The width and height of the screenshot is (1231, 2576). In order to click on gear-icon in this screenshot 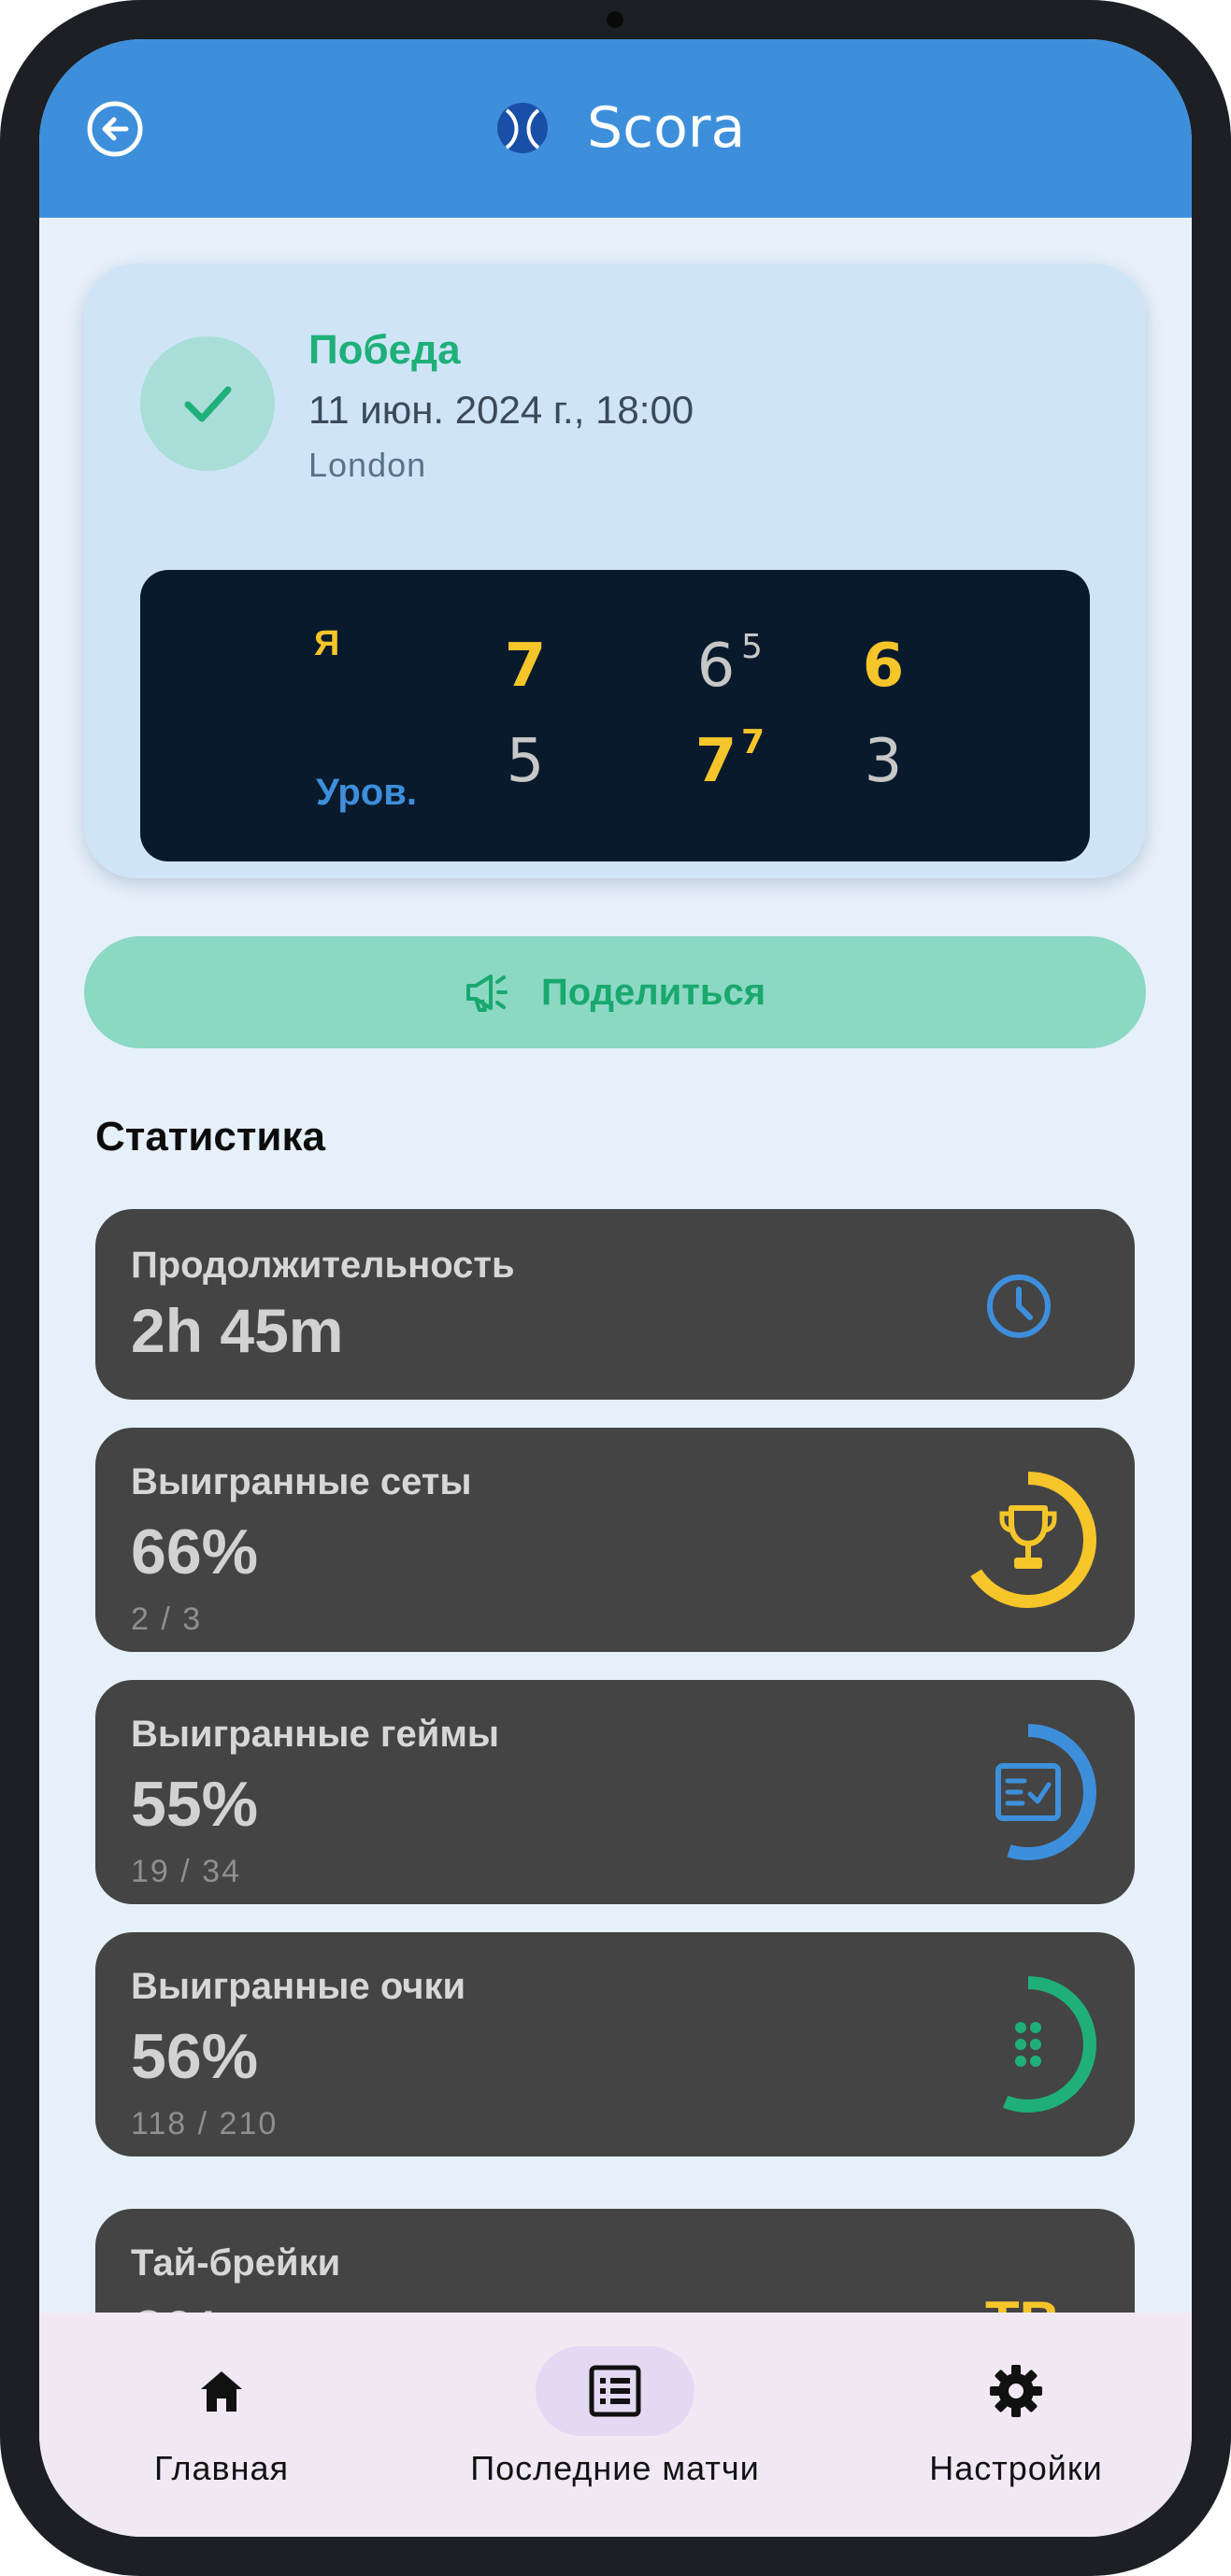, I will do `click(1016, 2391)`.